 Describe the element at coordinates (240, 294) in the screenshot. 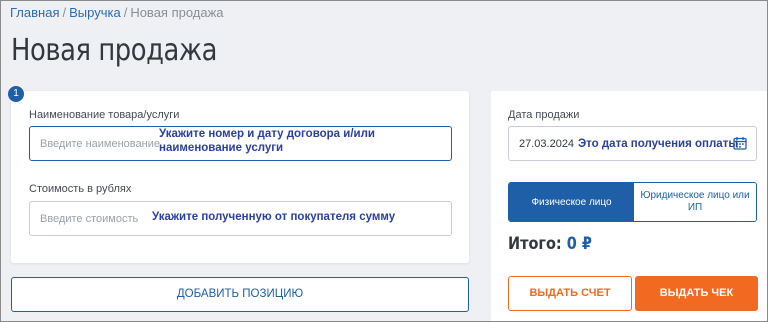

I see `add-position-button: ДОБАВИТЬ ПОЗИЦИЮ` at that location.